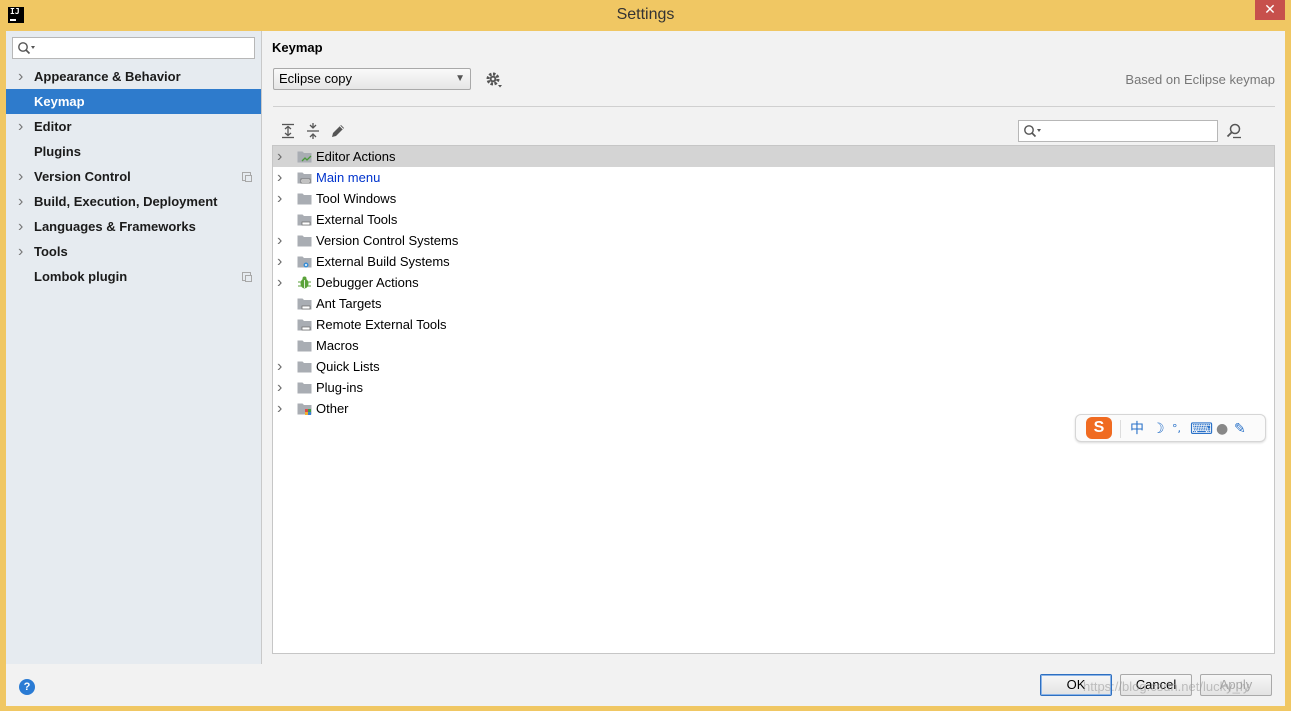 This screenshot has height=711, width=1291. I want to click on folder-menu-icon, so click(304, 178).